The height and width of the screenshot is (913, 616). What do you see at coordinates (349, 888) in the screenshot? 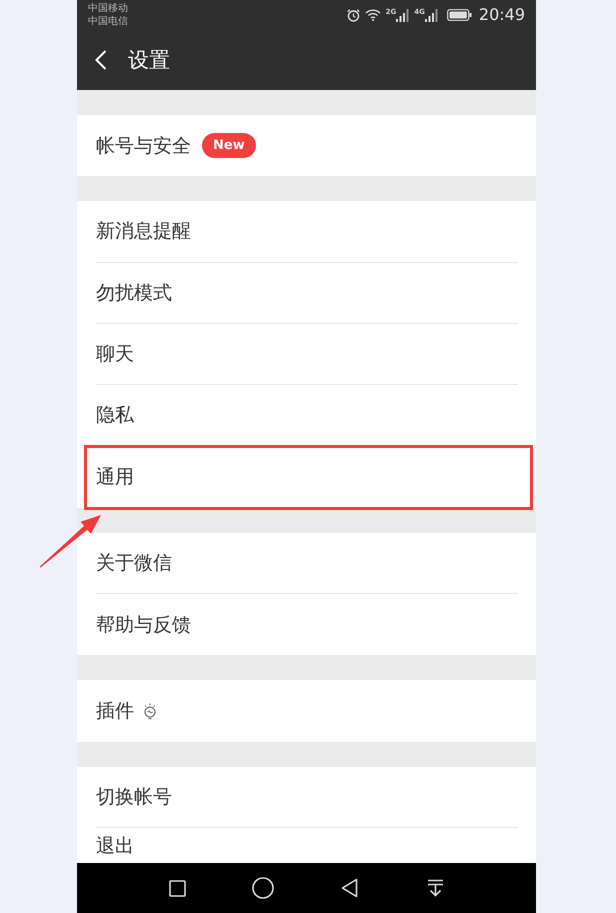
I see `triangle-icon` at bounding box center [349, 888].